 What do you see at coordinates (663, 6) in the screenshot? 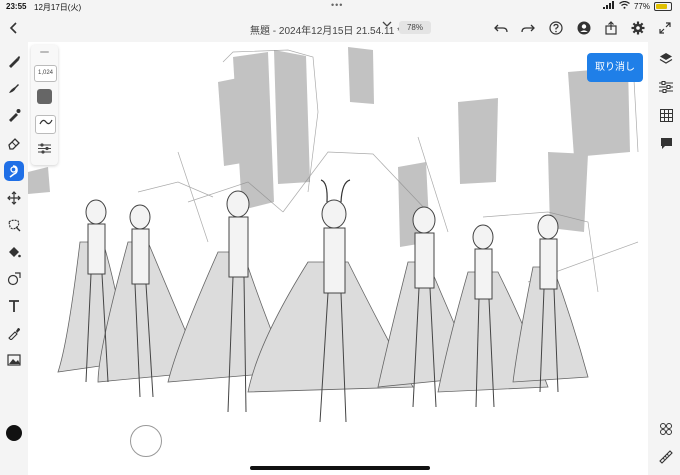
I see `battery-icon` at bounding box center [663, 6].